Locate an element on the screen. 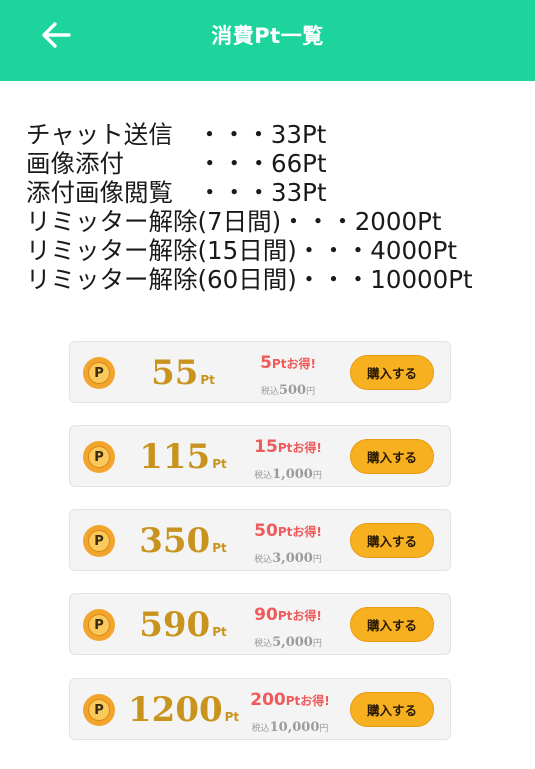 This screenshot has height=769, width=535. point-plan-card: P 590 Pt 90Ptお得! 税込5,000円 購入する is located at coordinates (260, 624).